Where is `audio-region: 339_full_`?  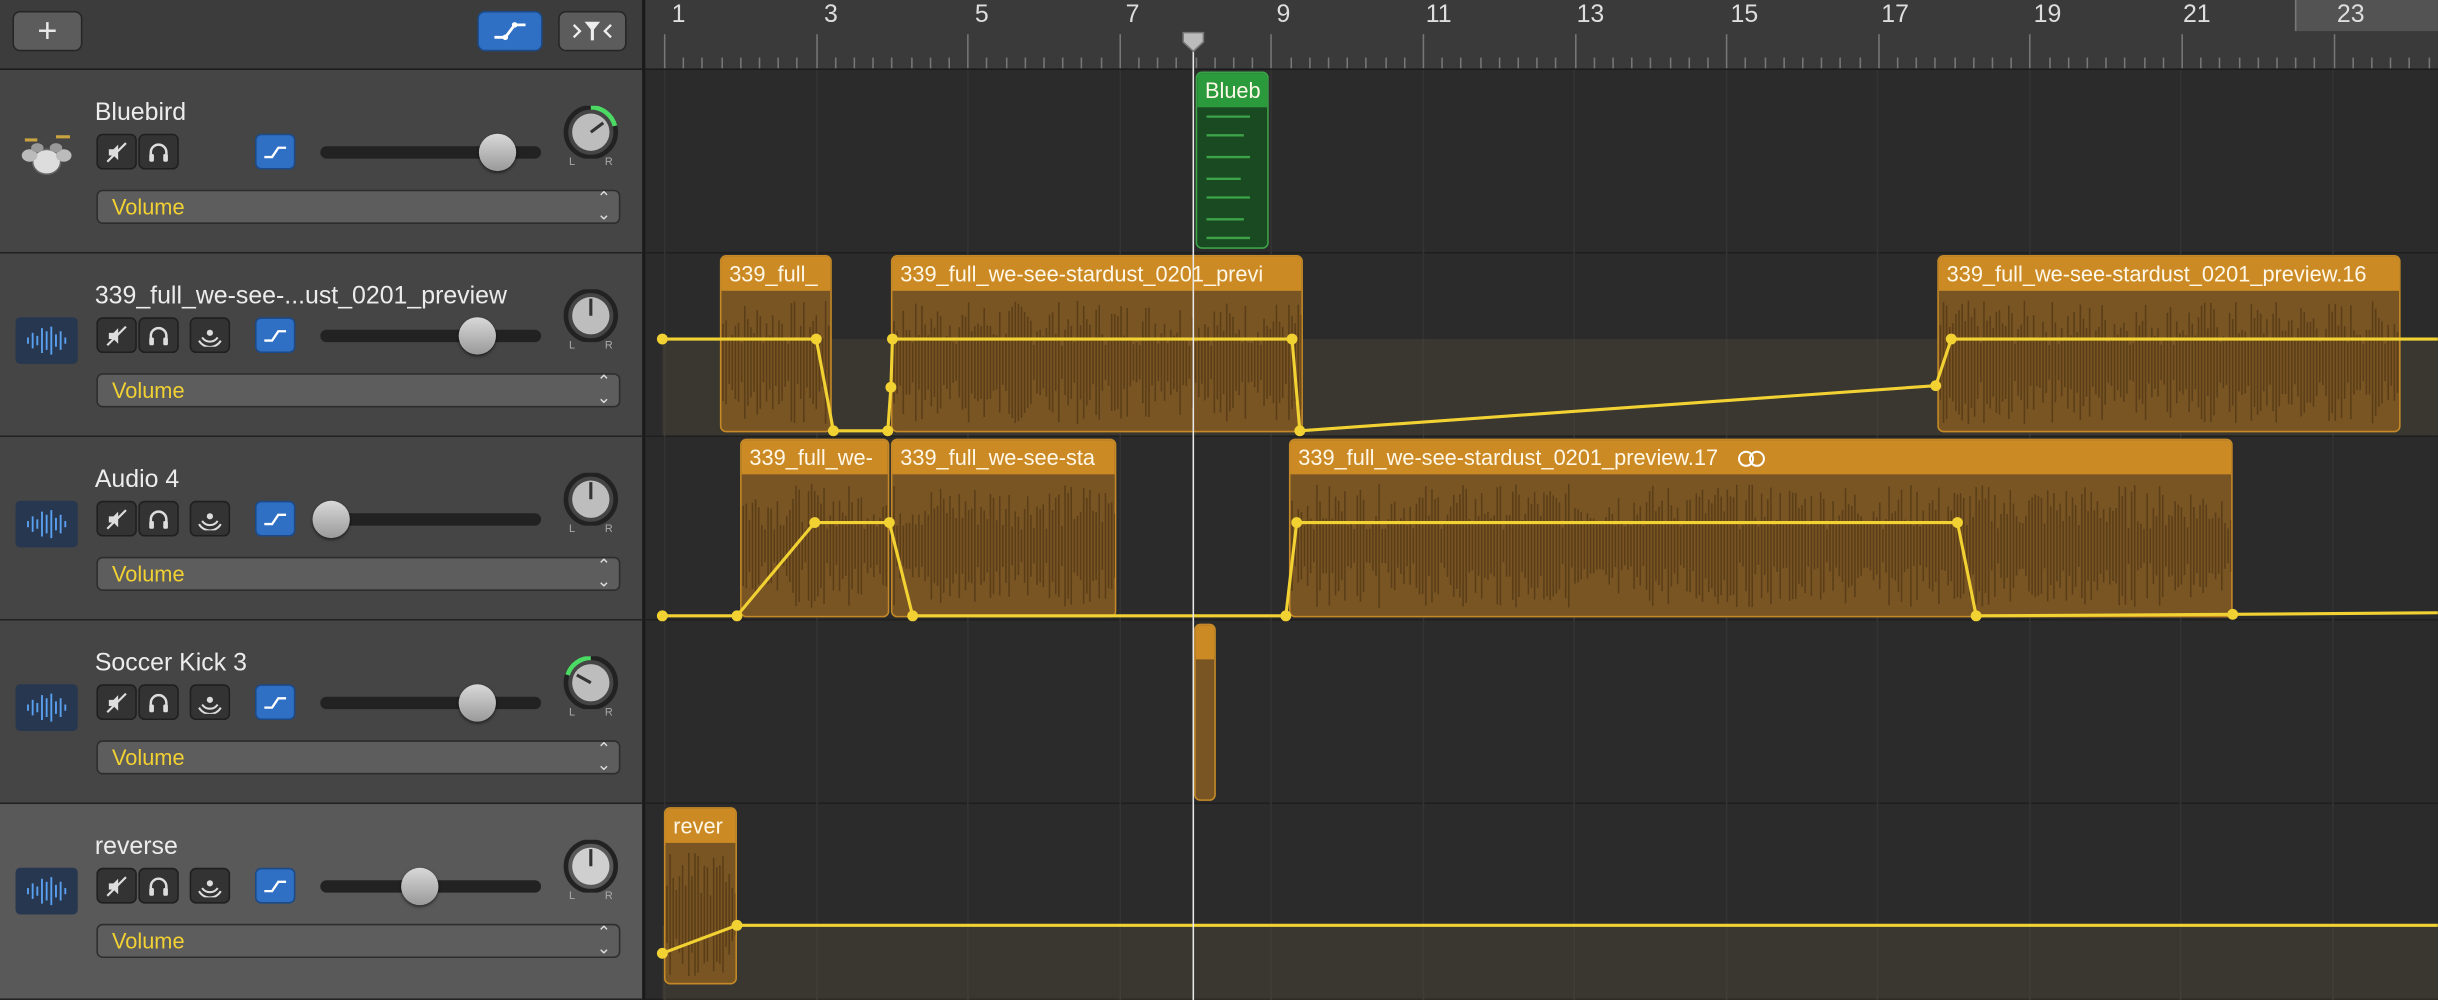
audio-region: 339_full_ is located at coordinates (775, 344).